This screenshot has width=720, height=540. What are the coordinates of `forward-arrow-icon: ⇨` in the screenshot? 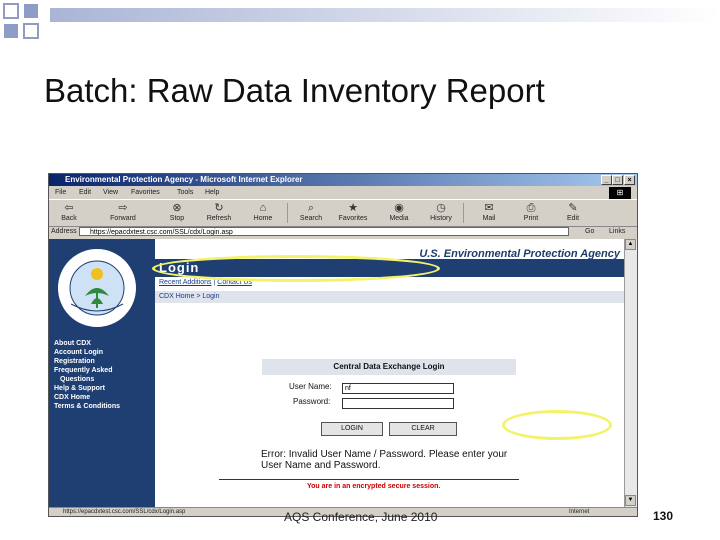 It's located at (123, 208).